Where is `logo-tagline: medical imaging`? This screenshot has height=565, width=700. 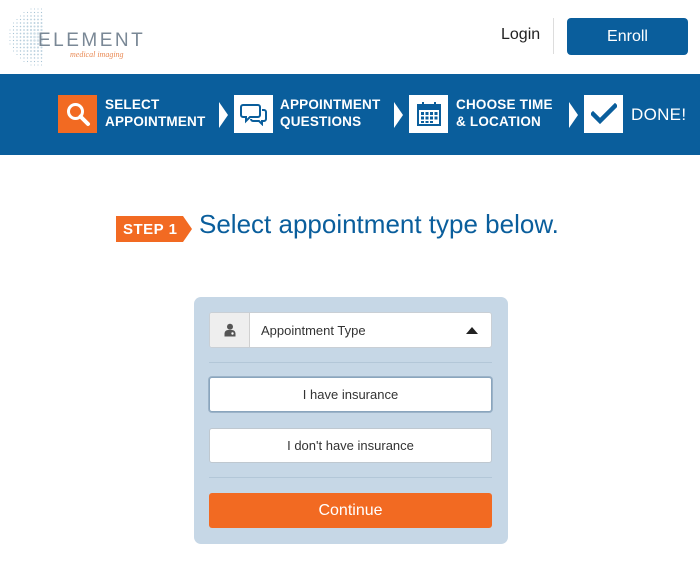
logo-tagline: medical imaging is located at coordinates (97, 54).